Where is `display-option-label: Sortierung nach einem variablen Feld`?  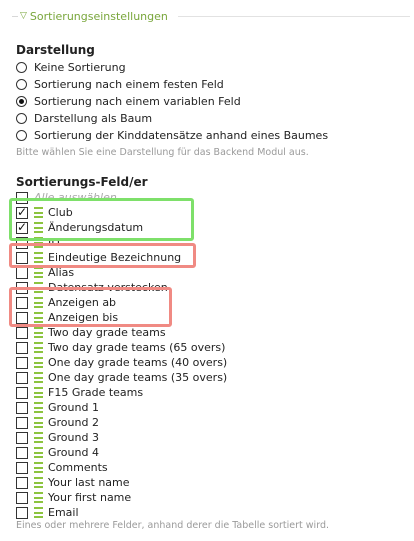
display-option-label: Sortierung nach einem variablen Feld is located at coordinates (137, 101).